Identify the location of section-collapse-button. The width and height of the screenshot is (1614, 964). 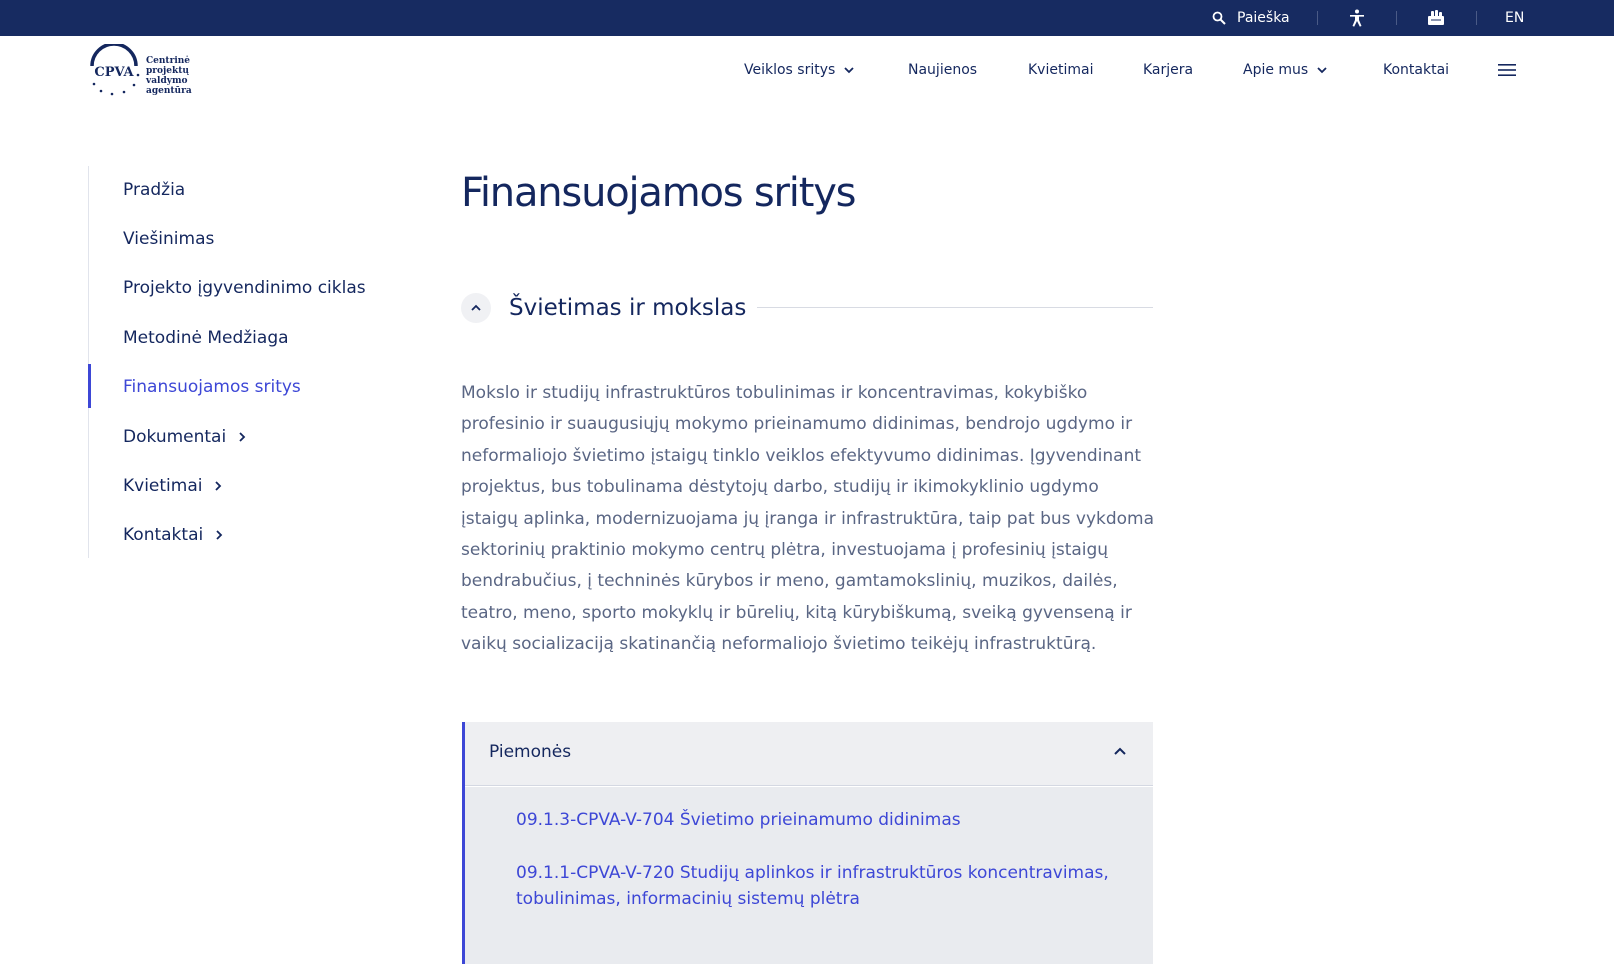
(476, 308).